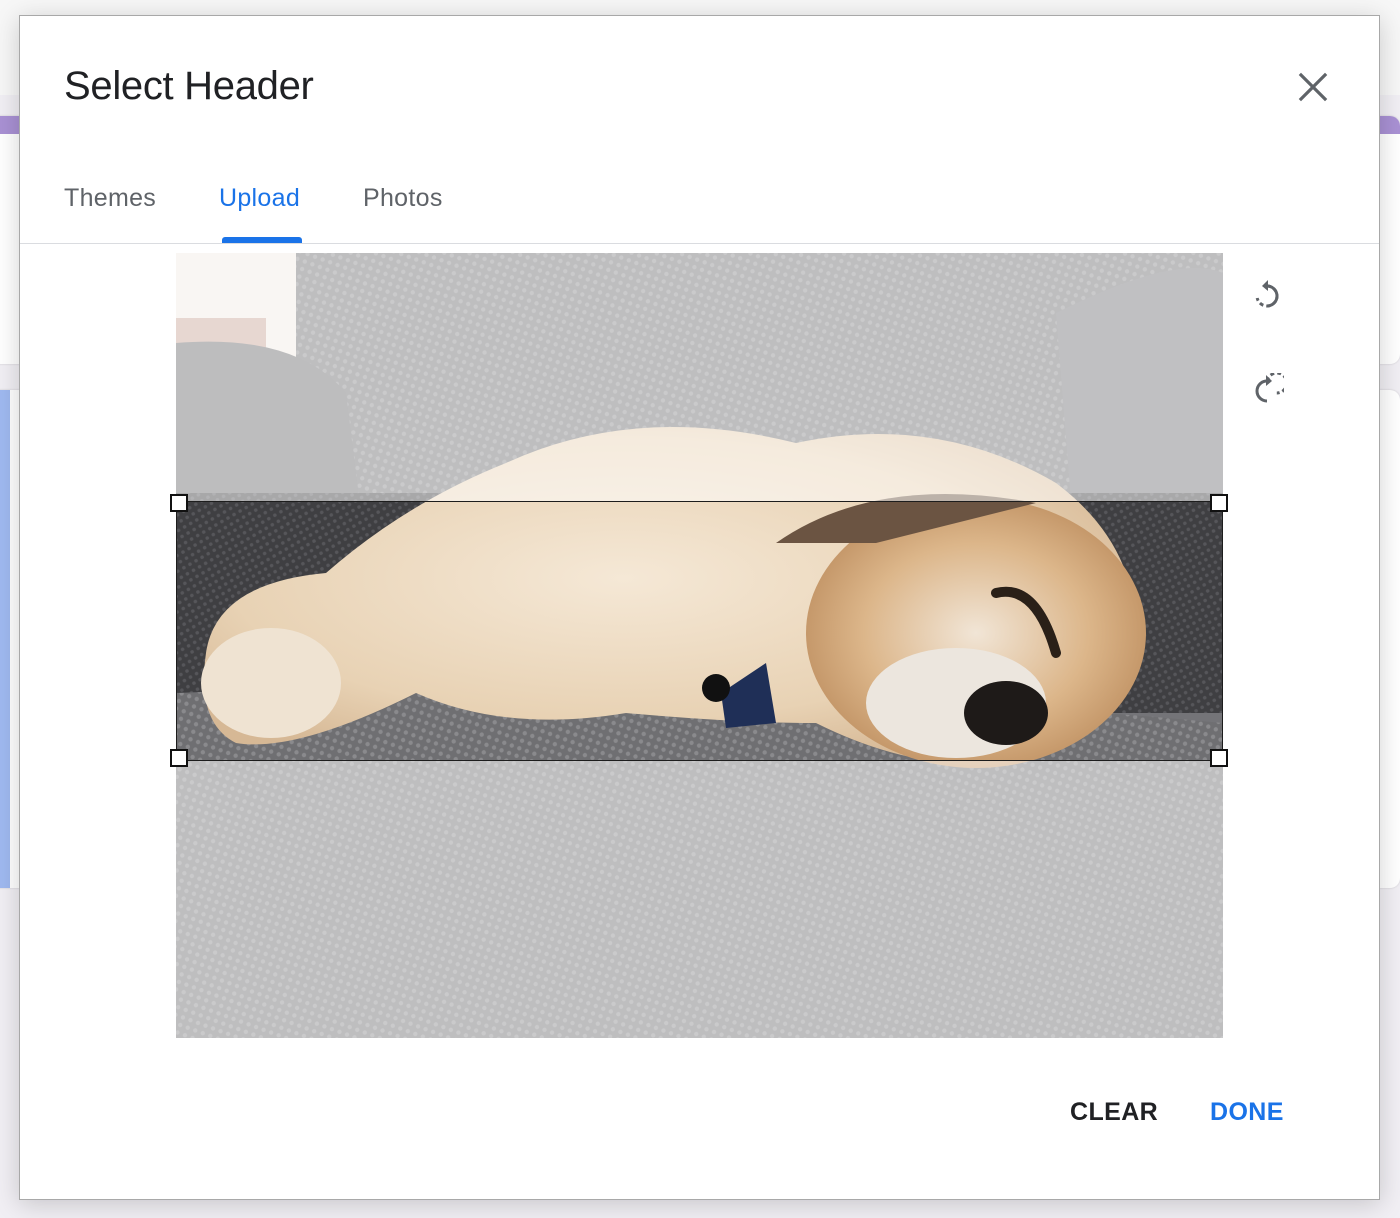  I want to click on clear-button: CLEAR, so click(1114, 1112).